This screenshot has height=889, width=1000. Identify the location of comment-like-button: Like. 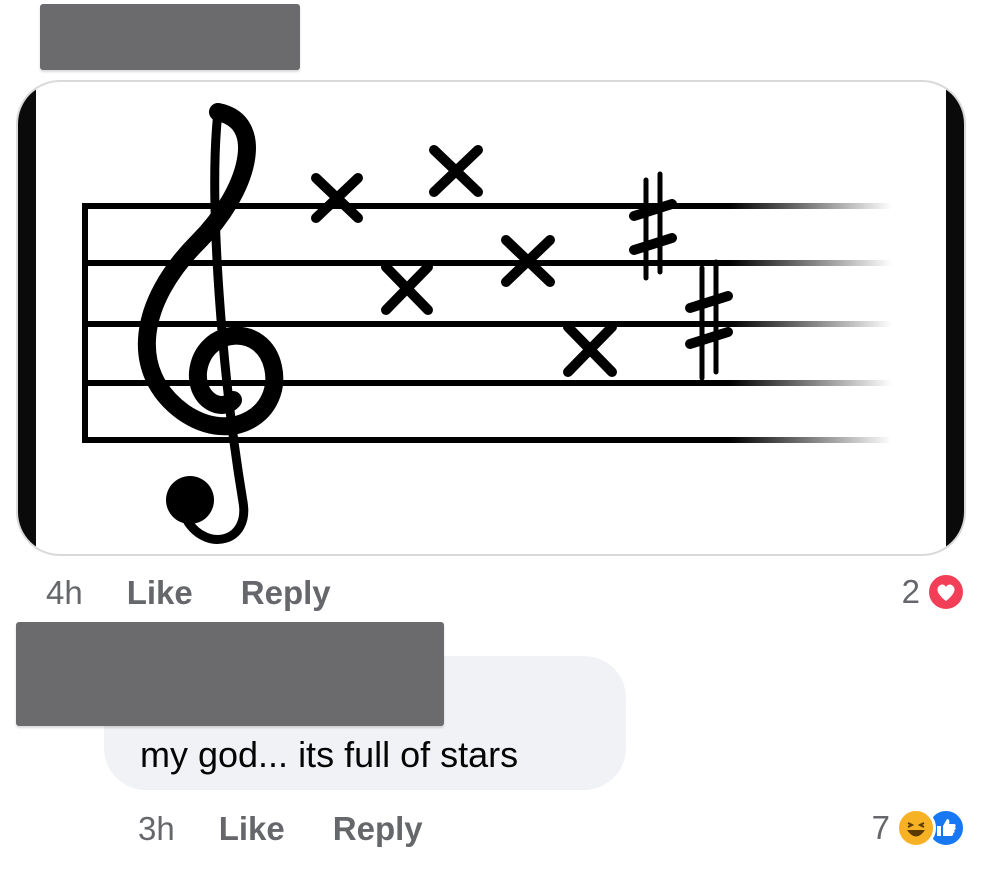
(252, 829).